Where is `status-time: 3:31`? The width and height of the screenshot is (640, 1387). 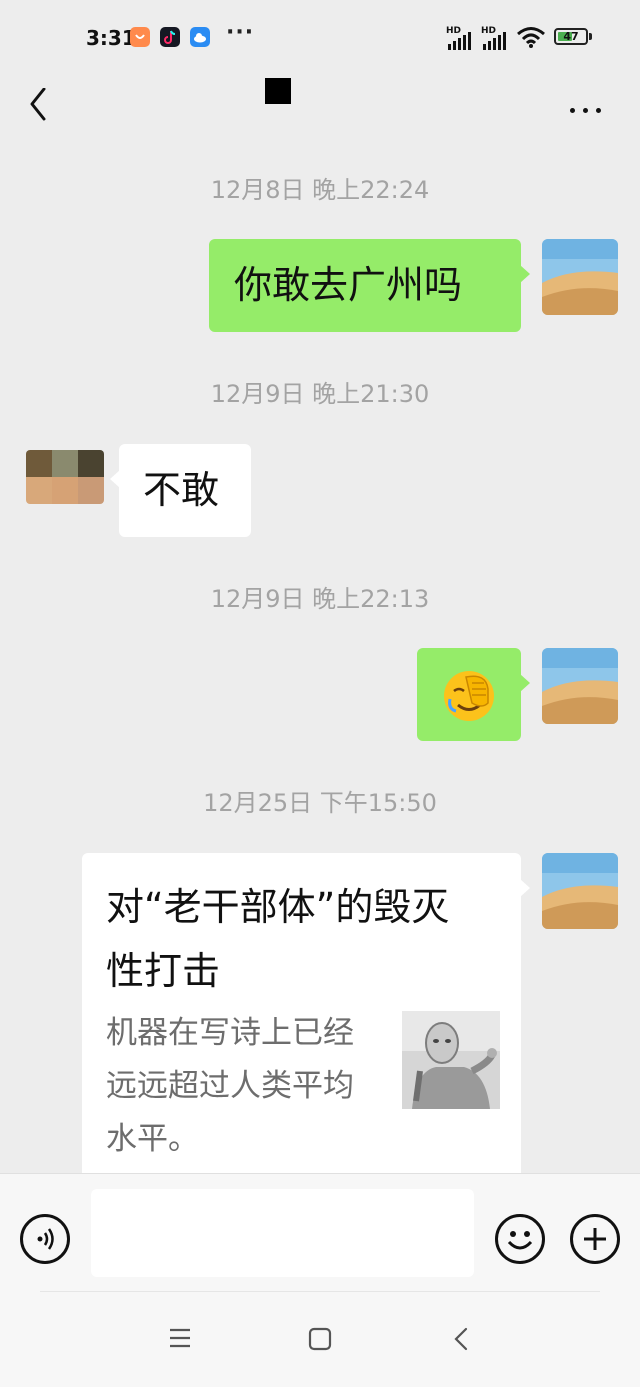
status-time: 3:31 is located at coordinates (111, 38).